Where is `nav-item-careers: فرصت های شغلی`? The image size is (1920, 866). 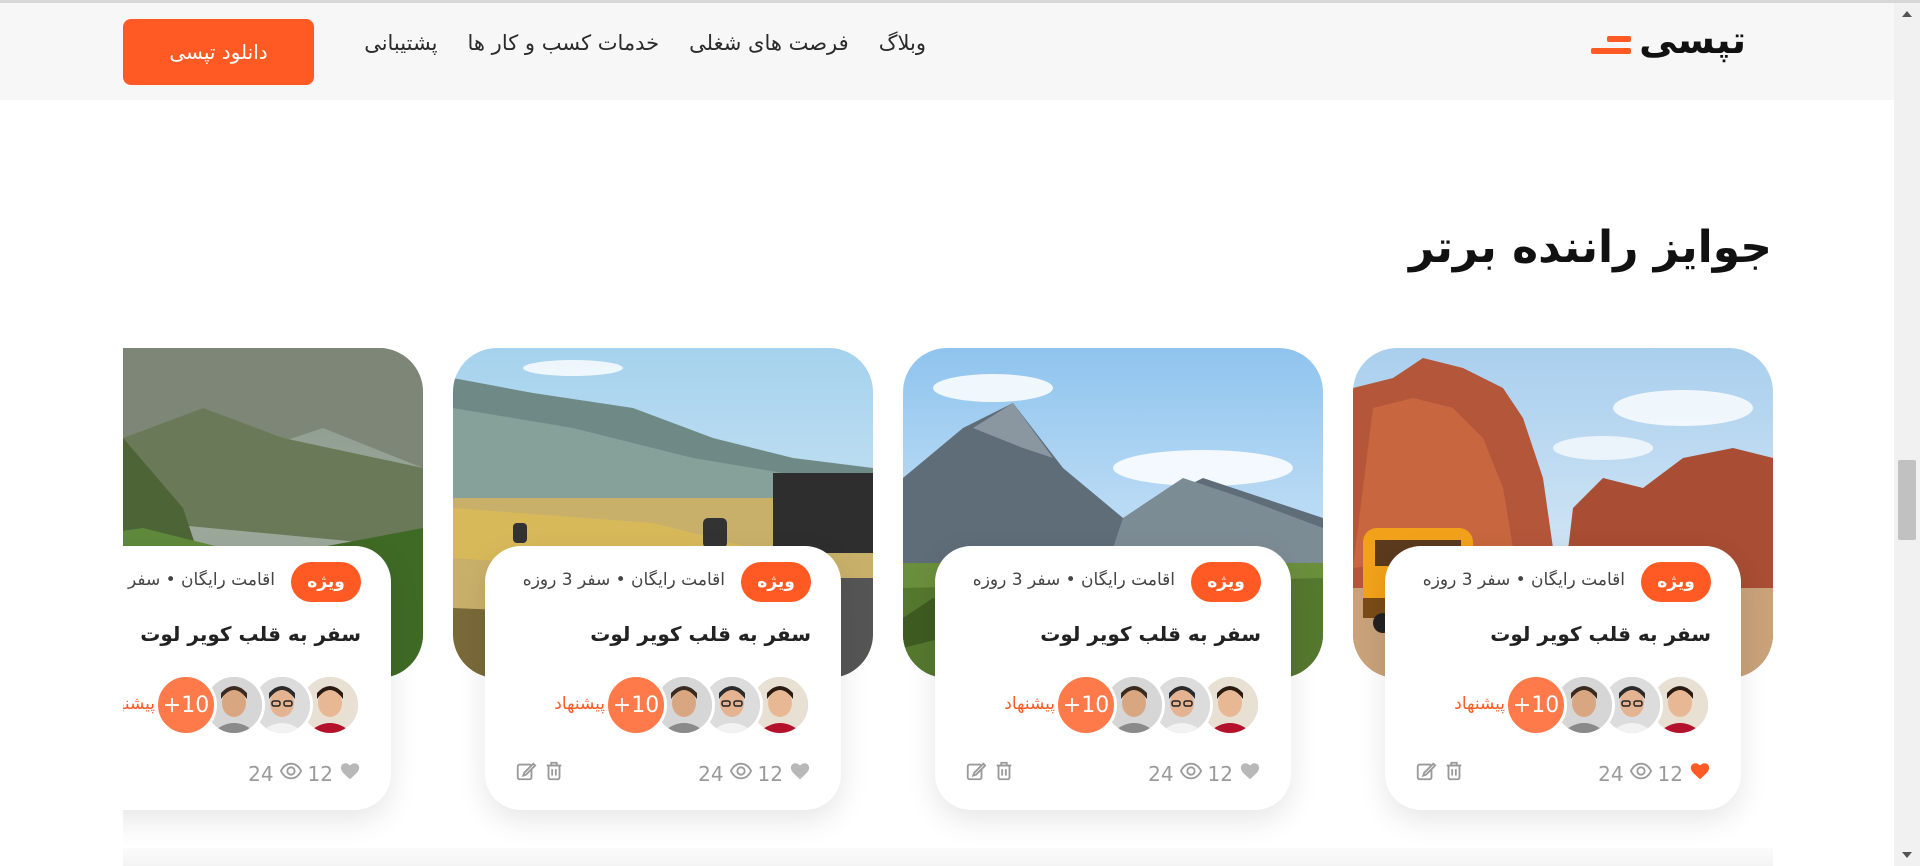 nav-item-careers: فرصت های شغلی is located at coordinates (769, 43).